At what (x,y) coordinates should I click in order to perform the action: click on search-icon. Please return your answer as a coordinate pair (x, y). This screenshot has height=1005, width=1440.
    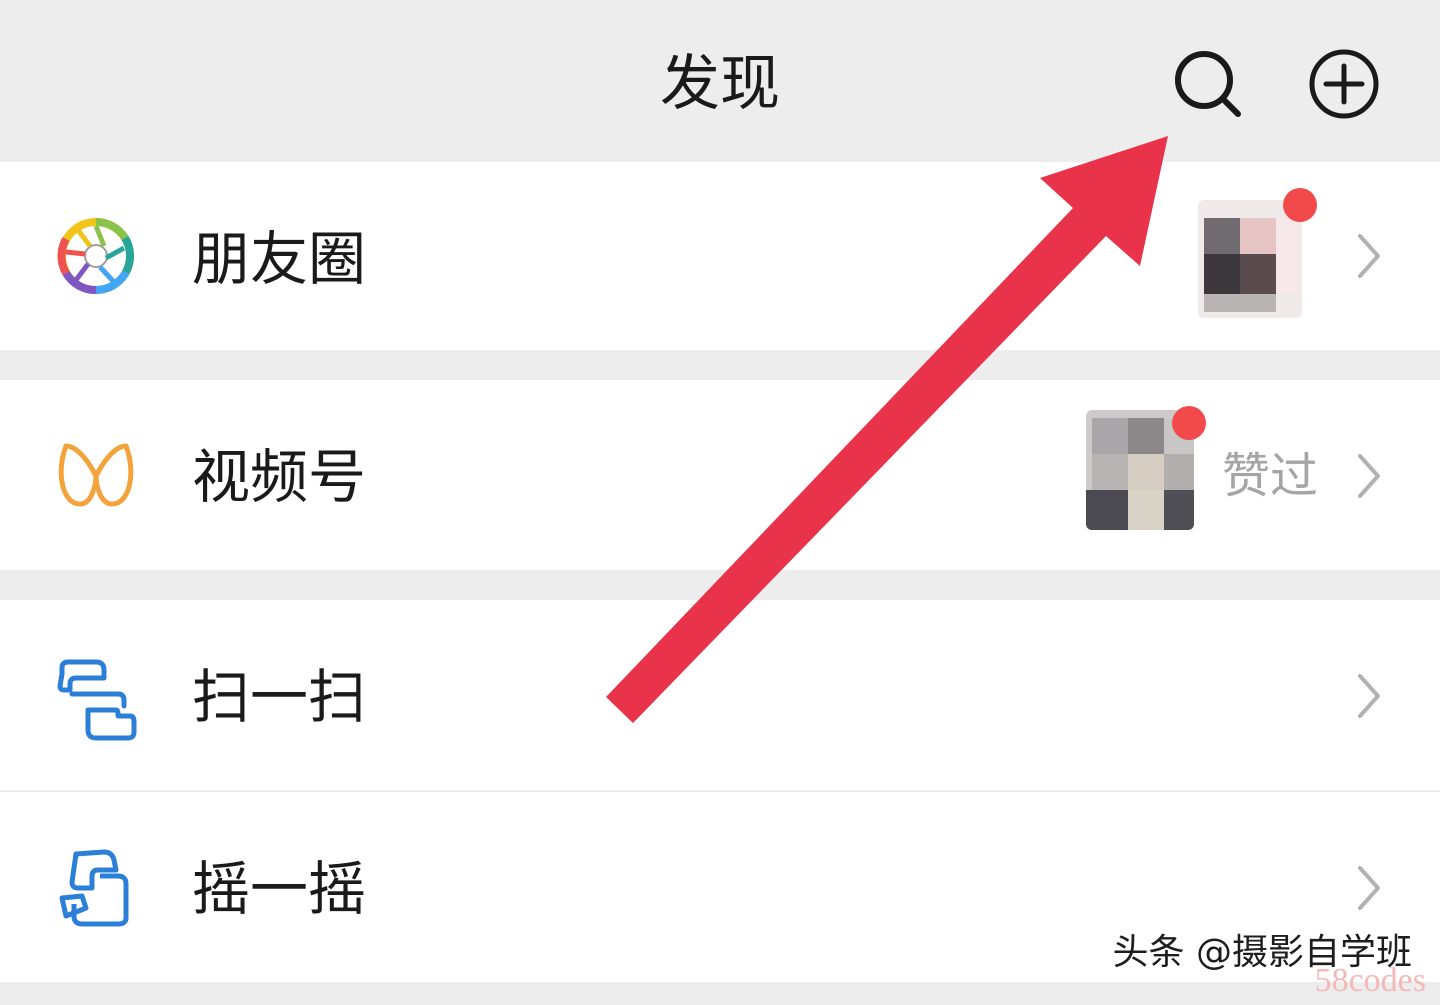
    Looking at the image, I should click on (1208, 84).